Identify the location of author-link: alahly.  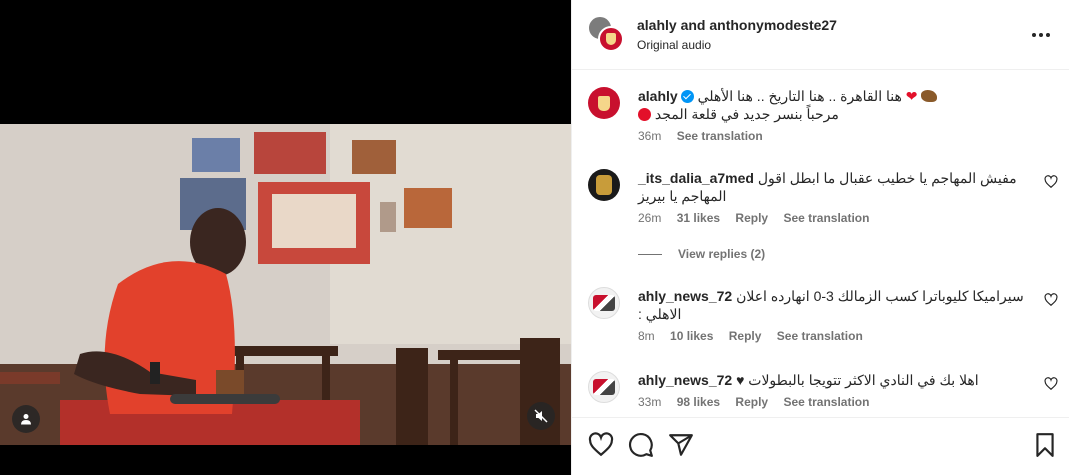
(657, 25).